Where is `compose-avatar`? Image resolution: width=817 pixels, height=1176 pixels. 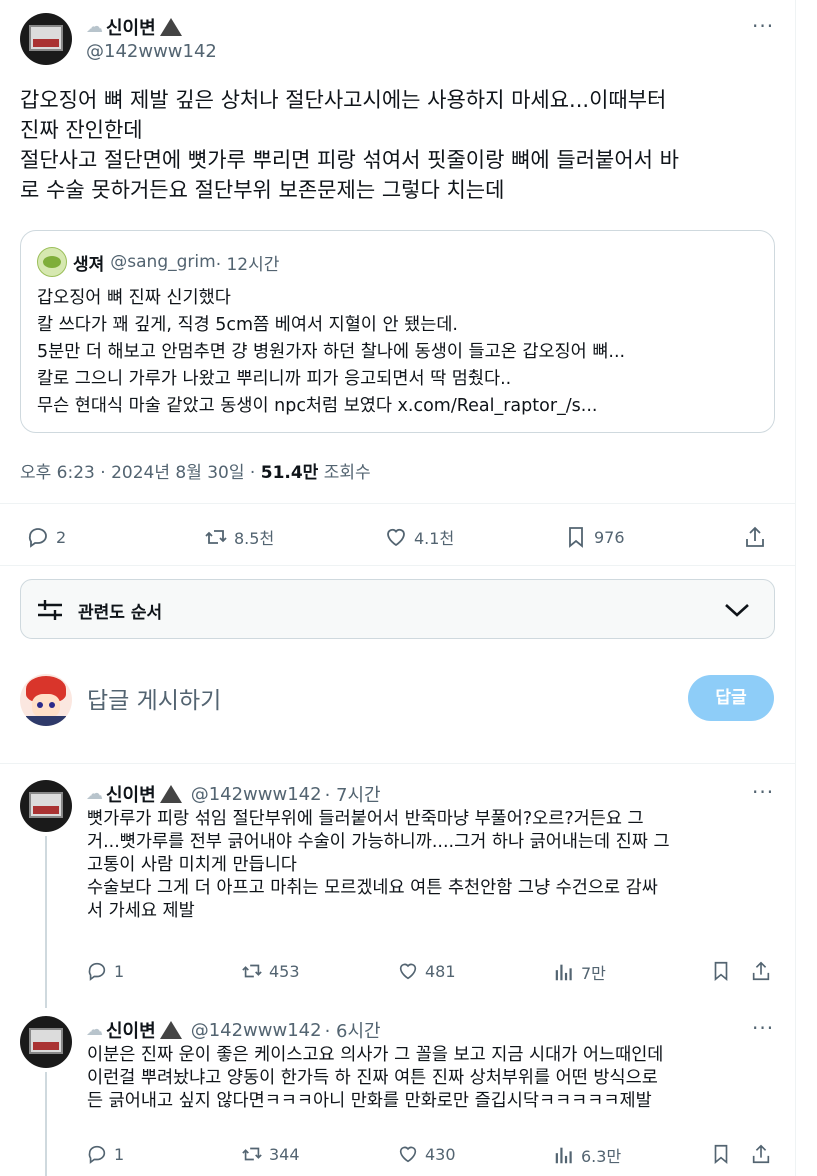
compose-avatar is located at coordinates (46, 700).